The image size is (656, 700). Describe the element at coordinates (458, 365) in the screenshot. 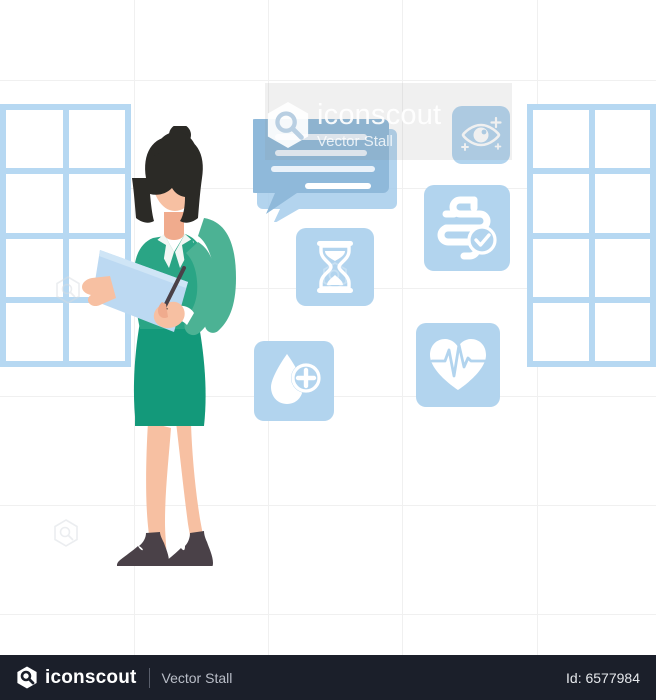

I see `heart-pulse-icon` at that location.